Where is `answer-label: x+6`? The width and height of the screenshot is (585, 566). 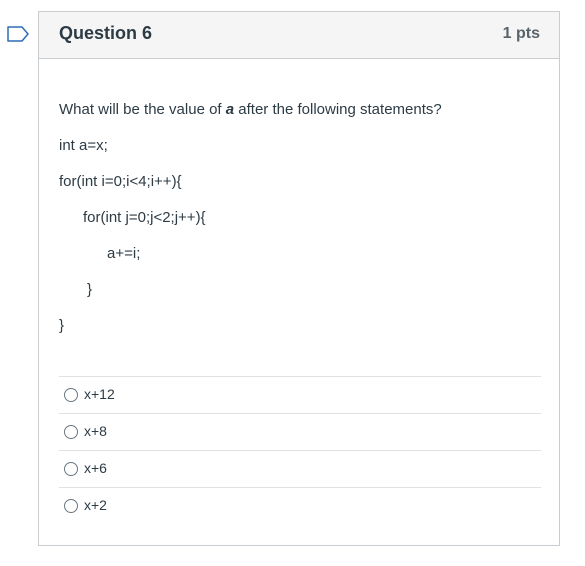
answer-label: x+6 is located at coordinates (95, 468).